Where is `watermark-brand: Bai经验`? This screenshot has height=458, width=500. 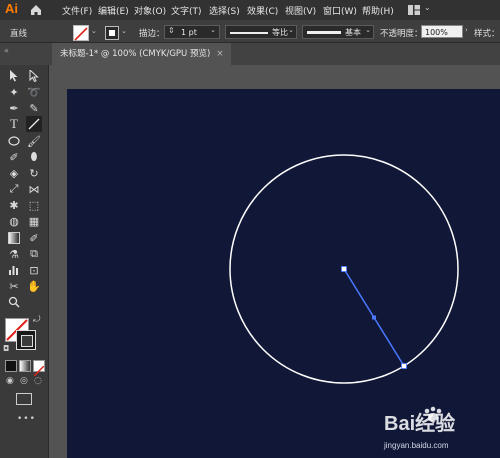 watermark-brand: Bai经验 is located at coordinates (419, 423).